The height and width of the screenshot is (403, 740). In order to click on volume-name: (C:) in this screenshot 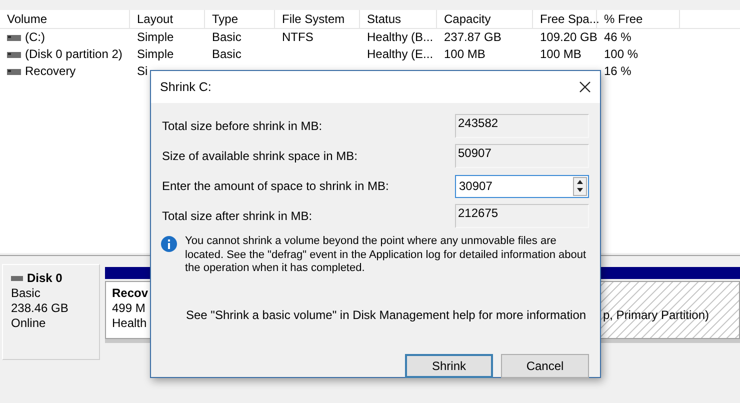, I will do `click(35, 37)`.